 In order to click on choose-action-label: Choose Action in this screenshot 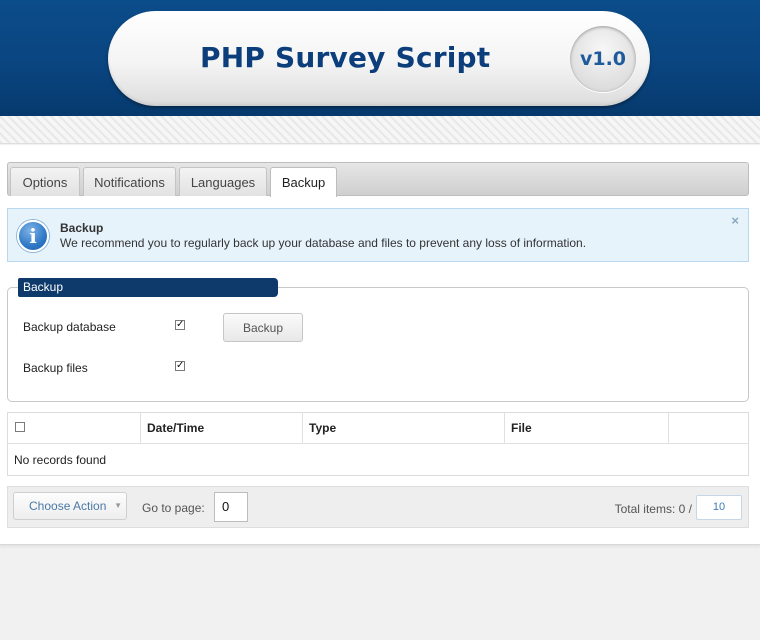, I will do `click(68, 506)`.